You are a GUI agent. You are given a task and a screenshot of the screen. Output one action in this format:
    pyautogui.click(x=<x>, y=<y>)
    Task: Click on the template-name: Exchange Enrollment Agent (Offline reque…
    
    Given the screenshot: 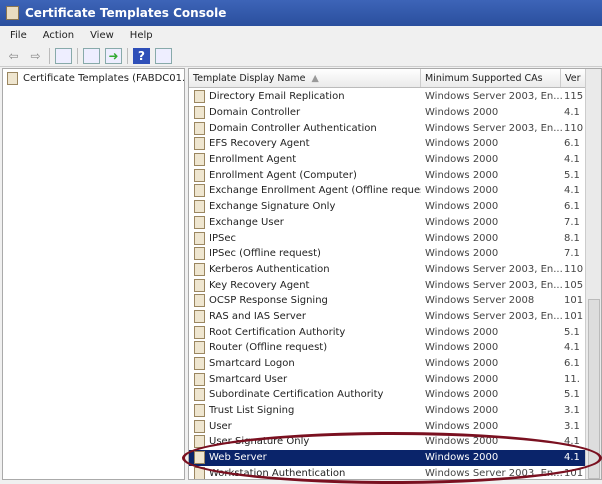 What is the action you would take?
    pyautogui.click(x=315, y=191)
    